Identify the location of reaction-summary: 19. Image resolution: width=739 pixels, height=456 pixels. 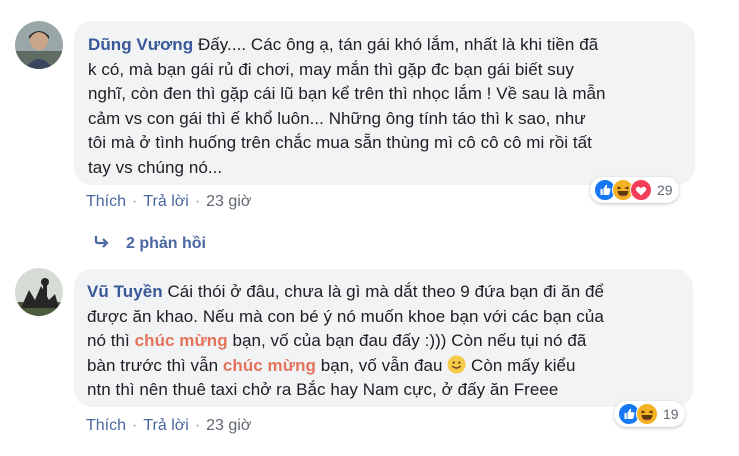
(649, 414).